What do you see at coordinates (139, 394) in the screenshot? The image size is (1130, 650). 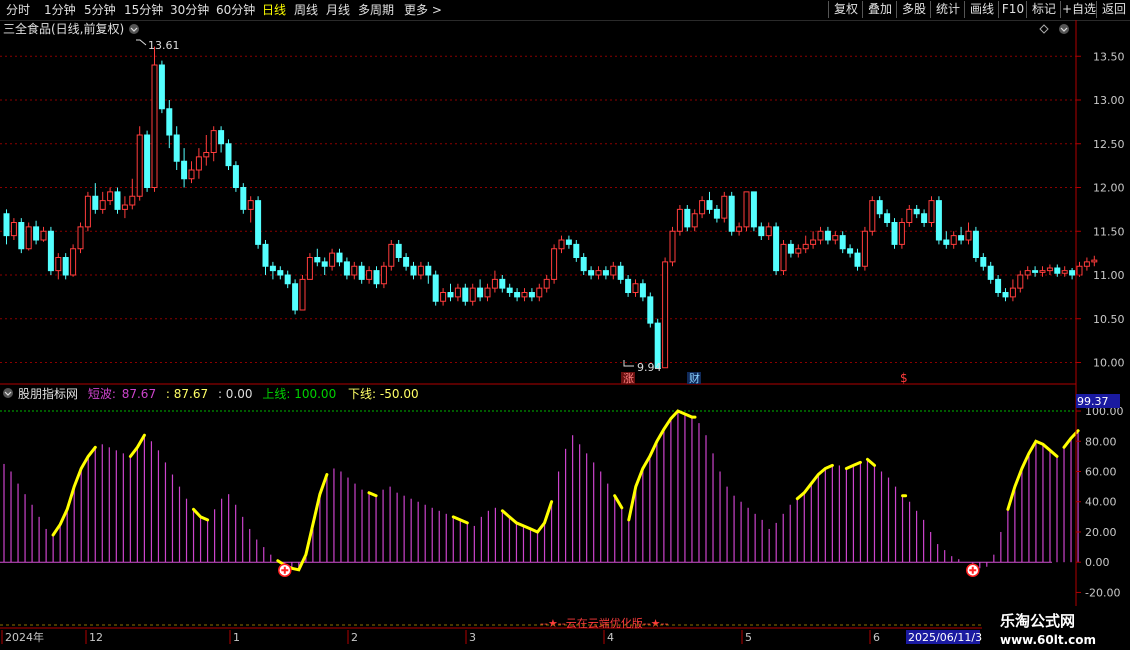 I see `legend-short-value: 87.67` at bounding box center [139, 394].